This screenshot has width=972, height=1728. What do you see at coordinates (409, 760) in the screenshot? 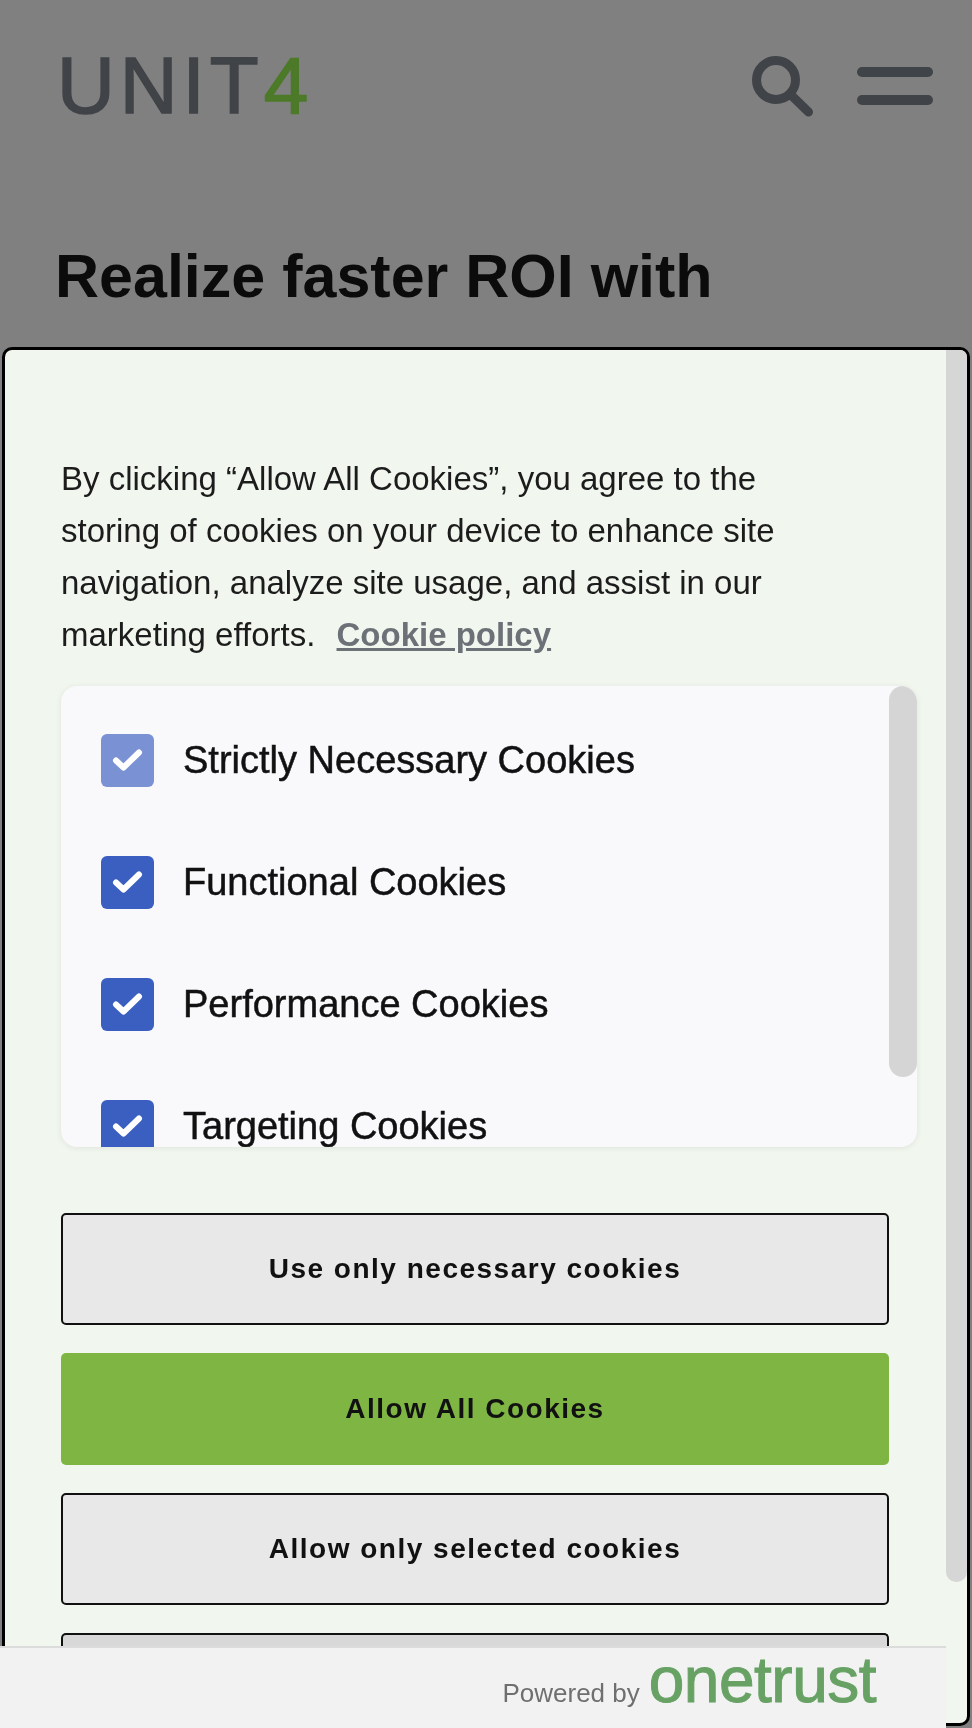
I see `category-label: Strictly Necessary Cookies` at bounding box center [409, 760].